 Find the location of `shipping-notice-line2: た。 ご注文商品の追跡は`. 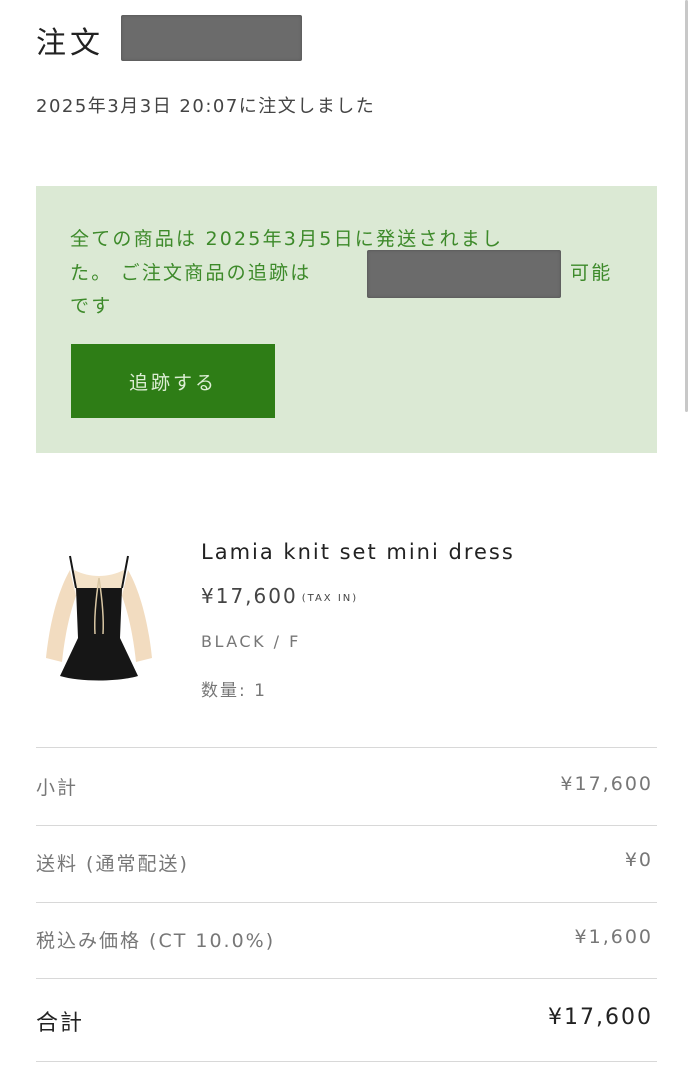

shipping-notice-line2: た。 ご注文商品の追跡は is located at coordinates (191, 273).